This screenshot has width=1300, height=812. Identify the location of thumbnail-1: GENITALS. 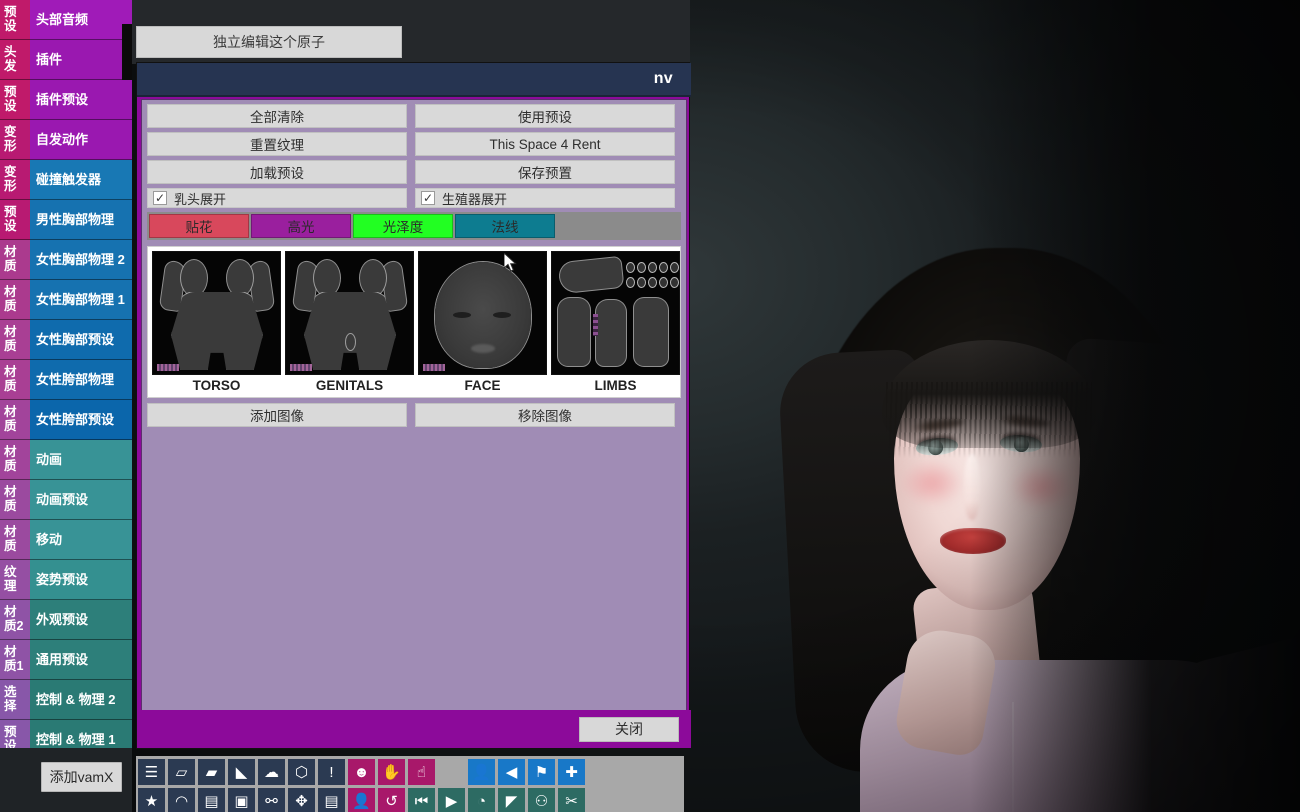
(349, 323).